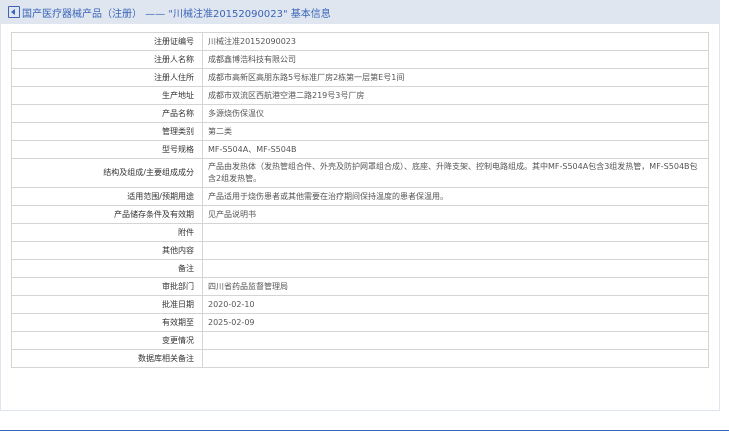 Image resolution: width=729 pixels, height=434 pixels. What do you see at coordinates (107, 113) in the screenshot?
I see `row-label: 产品名称` at bounding box center [107, 113].